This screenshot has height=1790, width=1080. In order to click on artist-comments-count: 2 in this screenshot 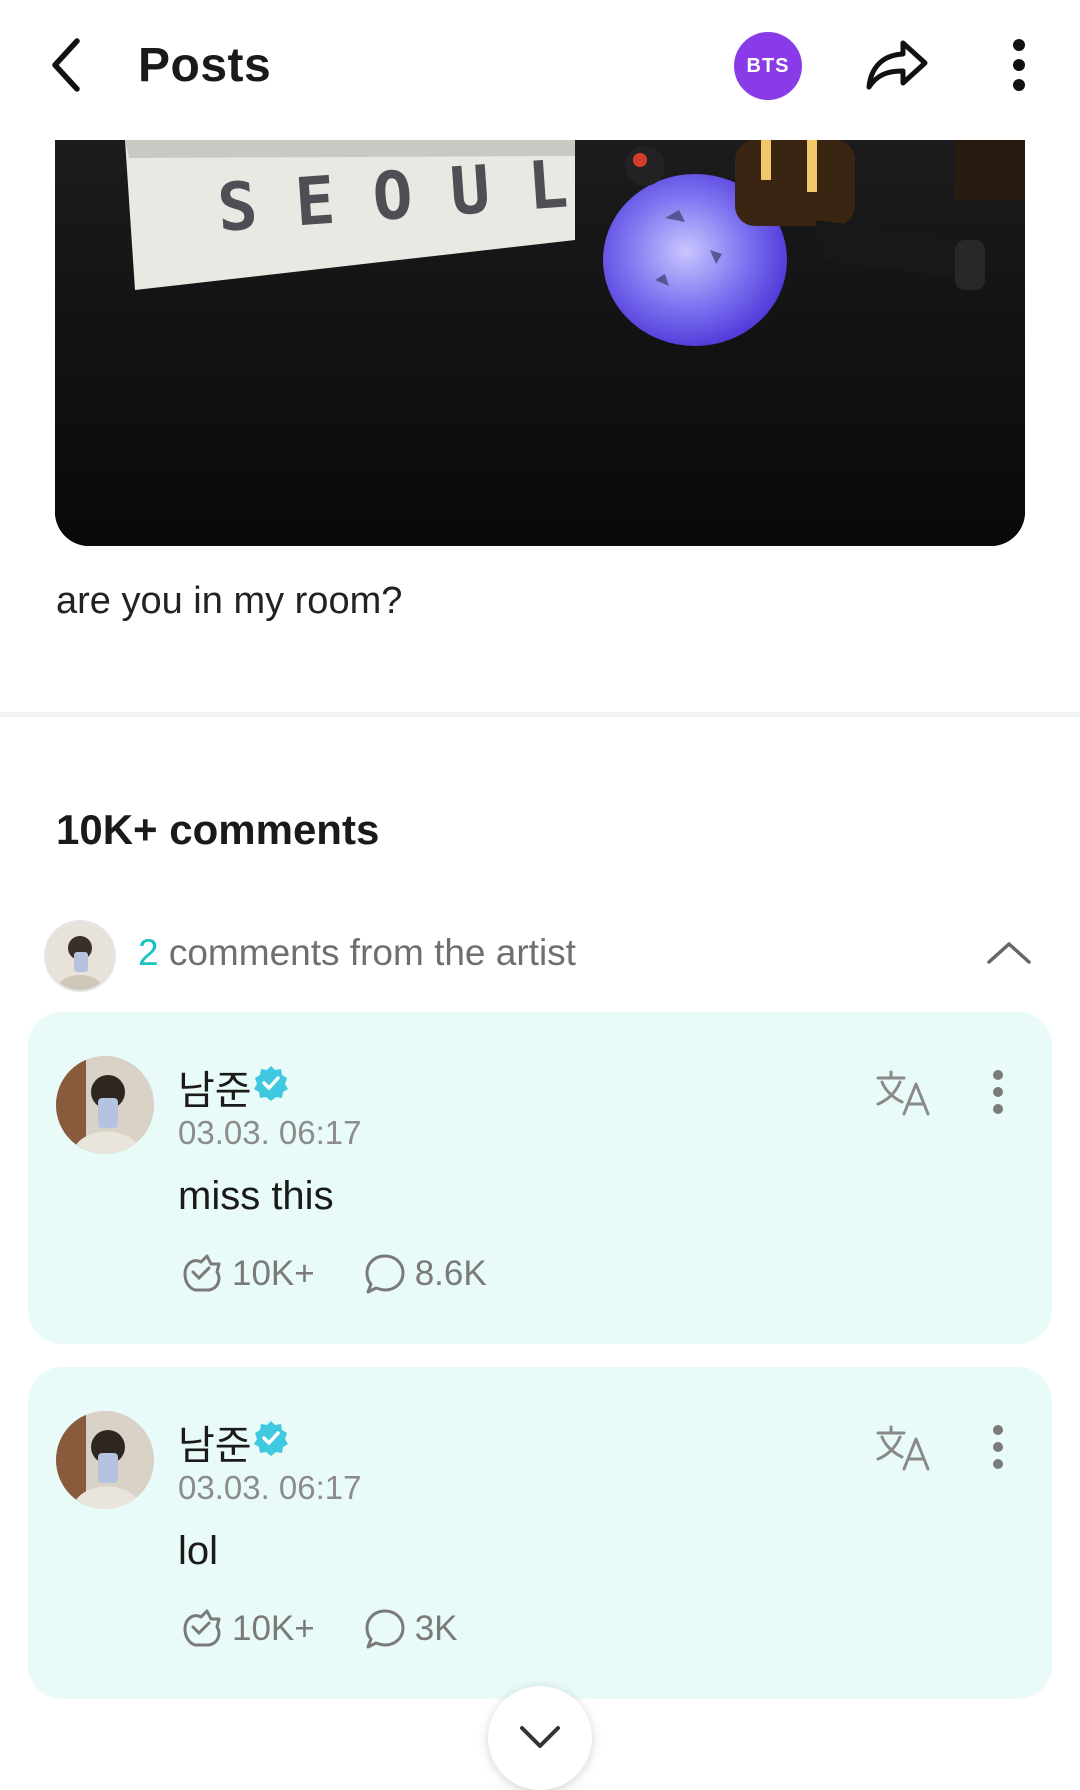, I will do `click(148, 952)`.